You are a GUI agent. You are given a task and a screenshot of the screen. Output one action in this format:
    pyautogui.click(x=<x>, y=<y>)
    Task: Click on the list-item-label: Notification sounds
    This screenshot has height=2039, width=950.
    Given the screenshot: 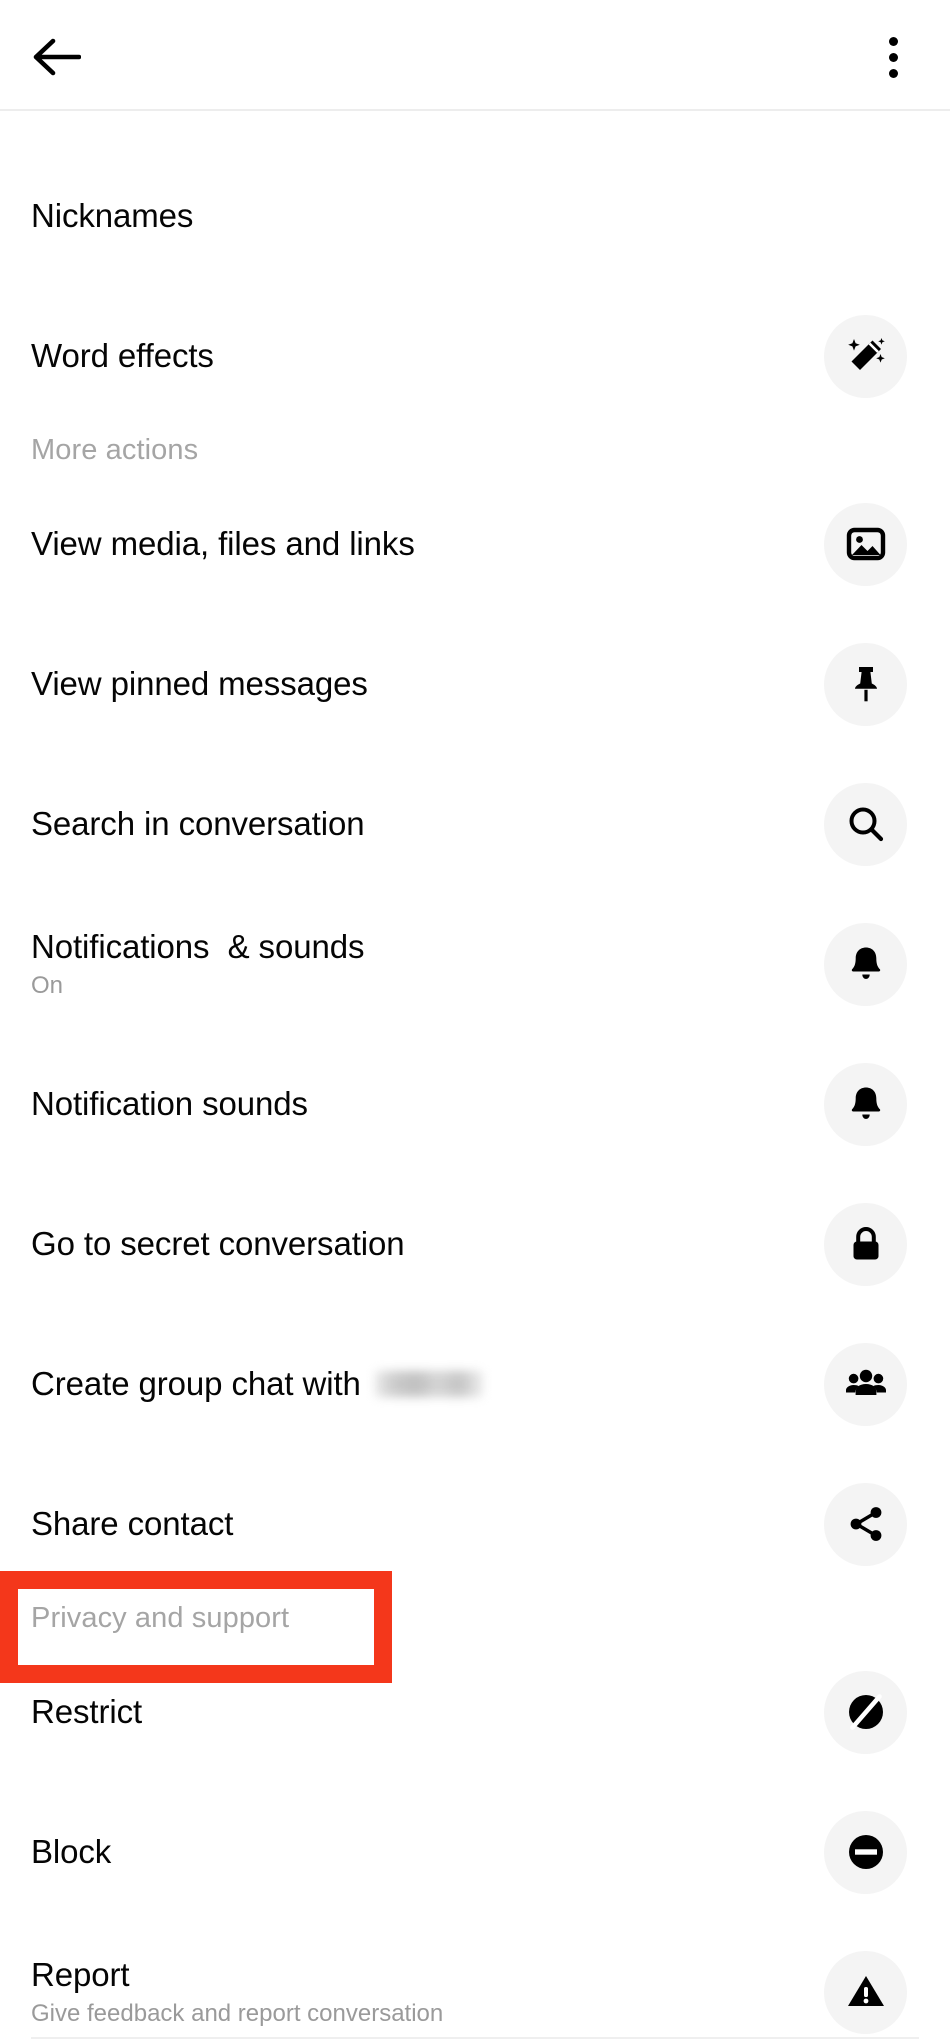 What is the action you would take?
    pyautogui.click(x=169, y=1103)
    